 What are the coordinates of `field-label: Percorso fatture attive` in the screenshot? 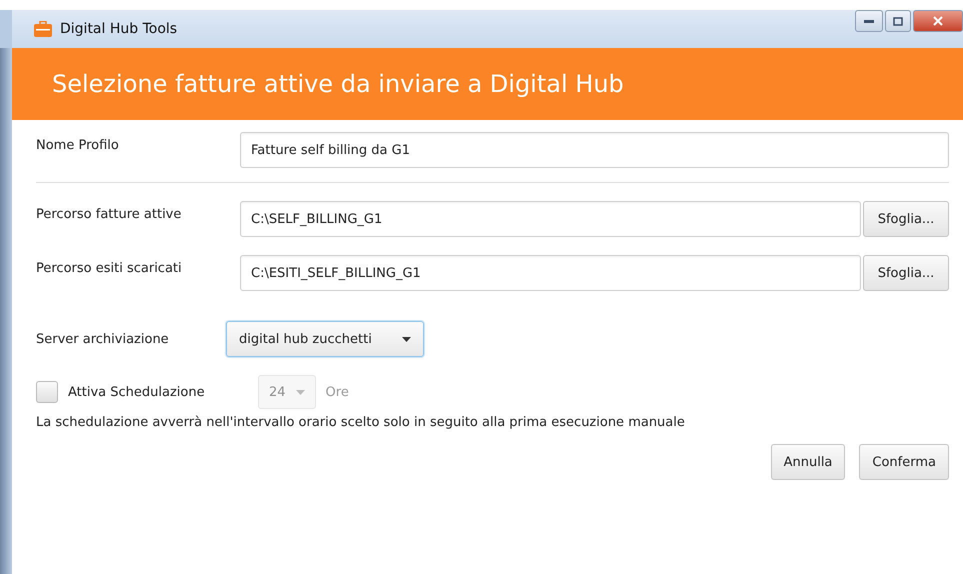 It's located at (109, 214).